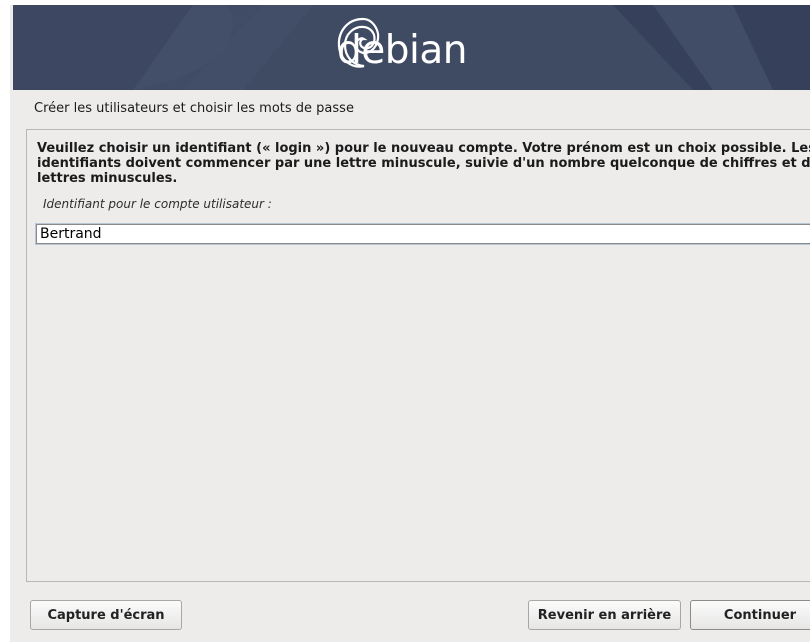  Describe the element at coordinates (157, 204) in the screenshot. I see `username-field-label: Identifiant pour le compte utilisateur :` at that location.